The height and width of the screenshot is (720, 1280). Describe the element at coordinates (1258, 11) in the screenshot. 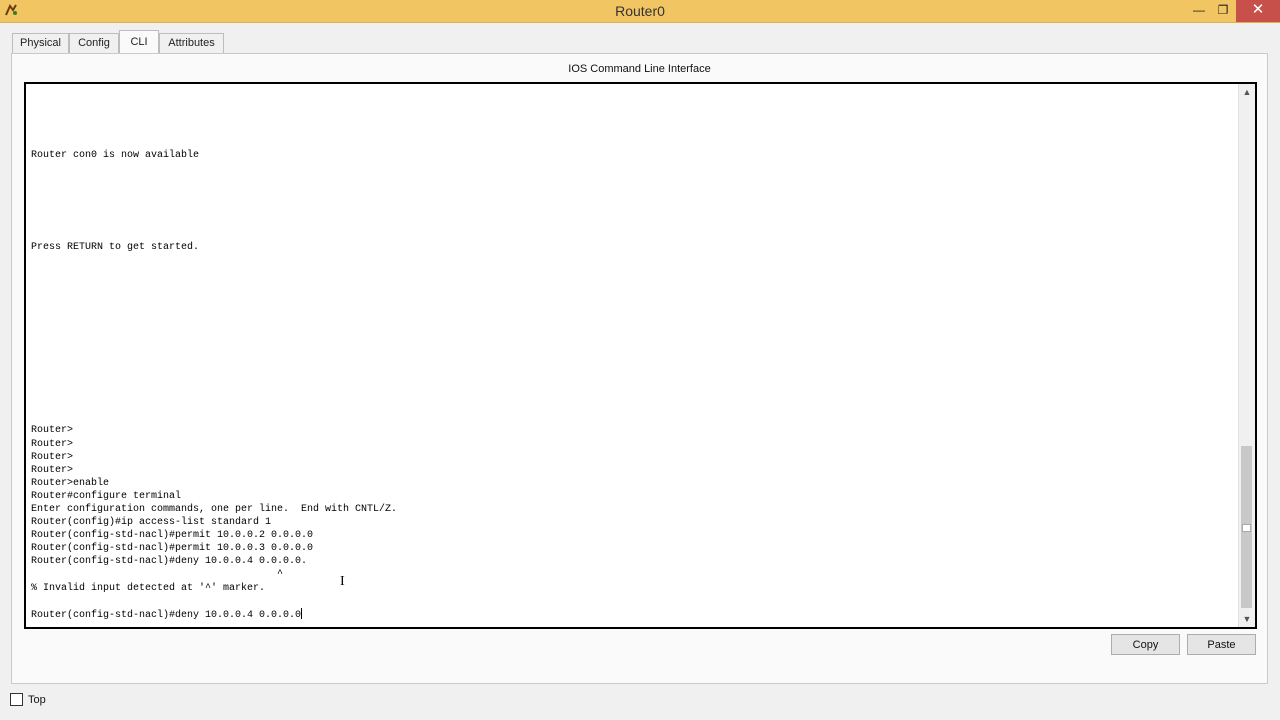

I see `close-button: ✕` at that location.